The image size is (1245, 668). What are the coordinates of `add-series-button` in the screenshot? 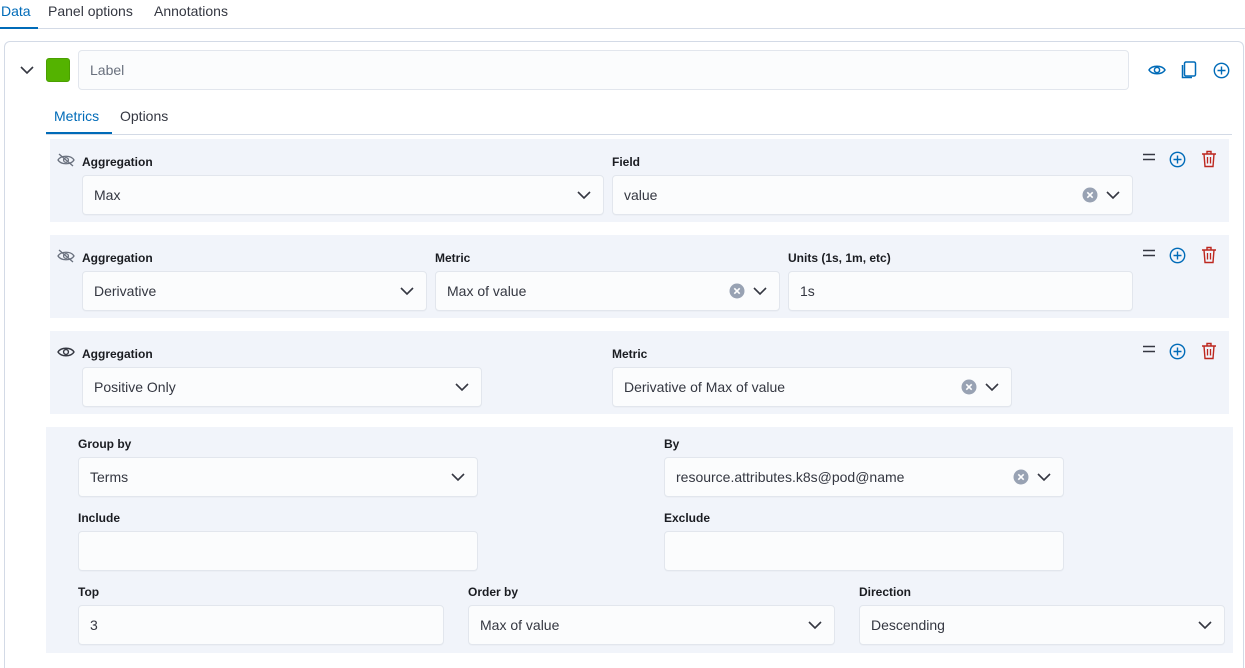 It's located at (1221, 70).